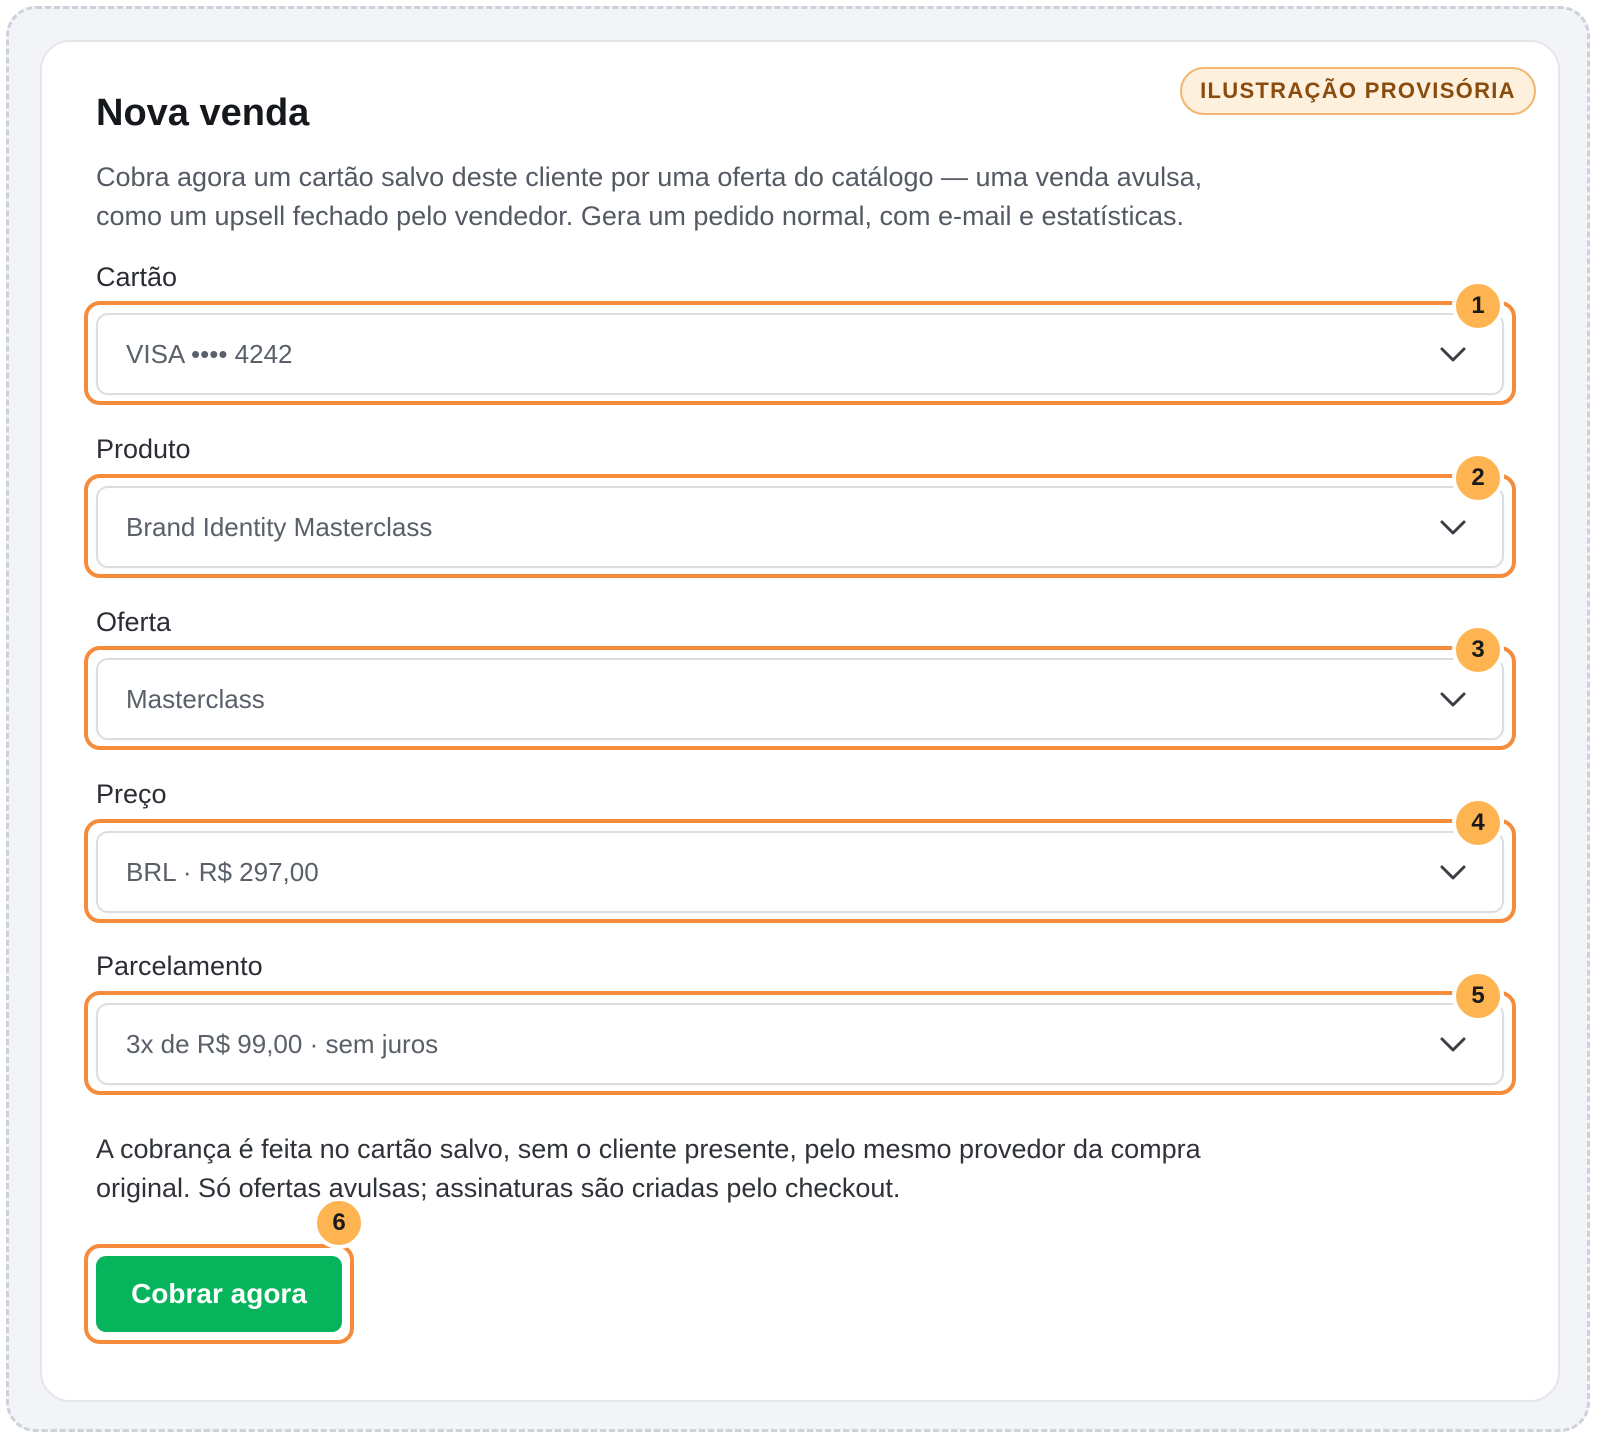 This screenshot has width=1600, height=1440. What do you see at coordinates (179, 966) in the screenshot?
I see `installments-field-label: Parcelamento` at bounding box center [179, 966].